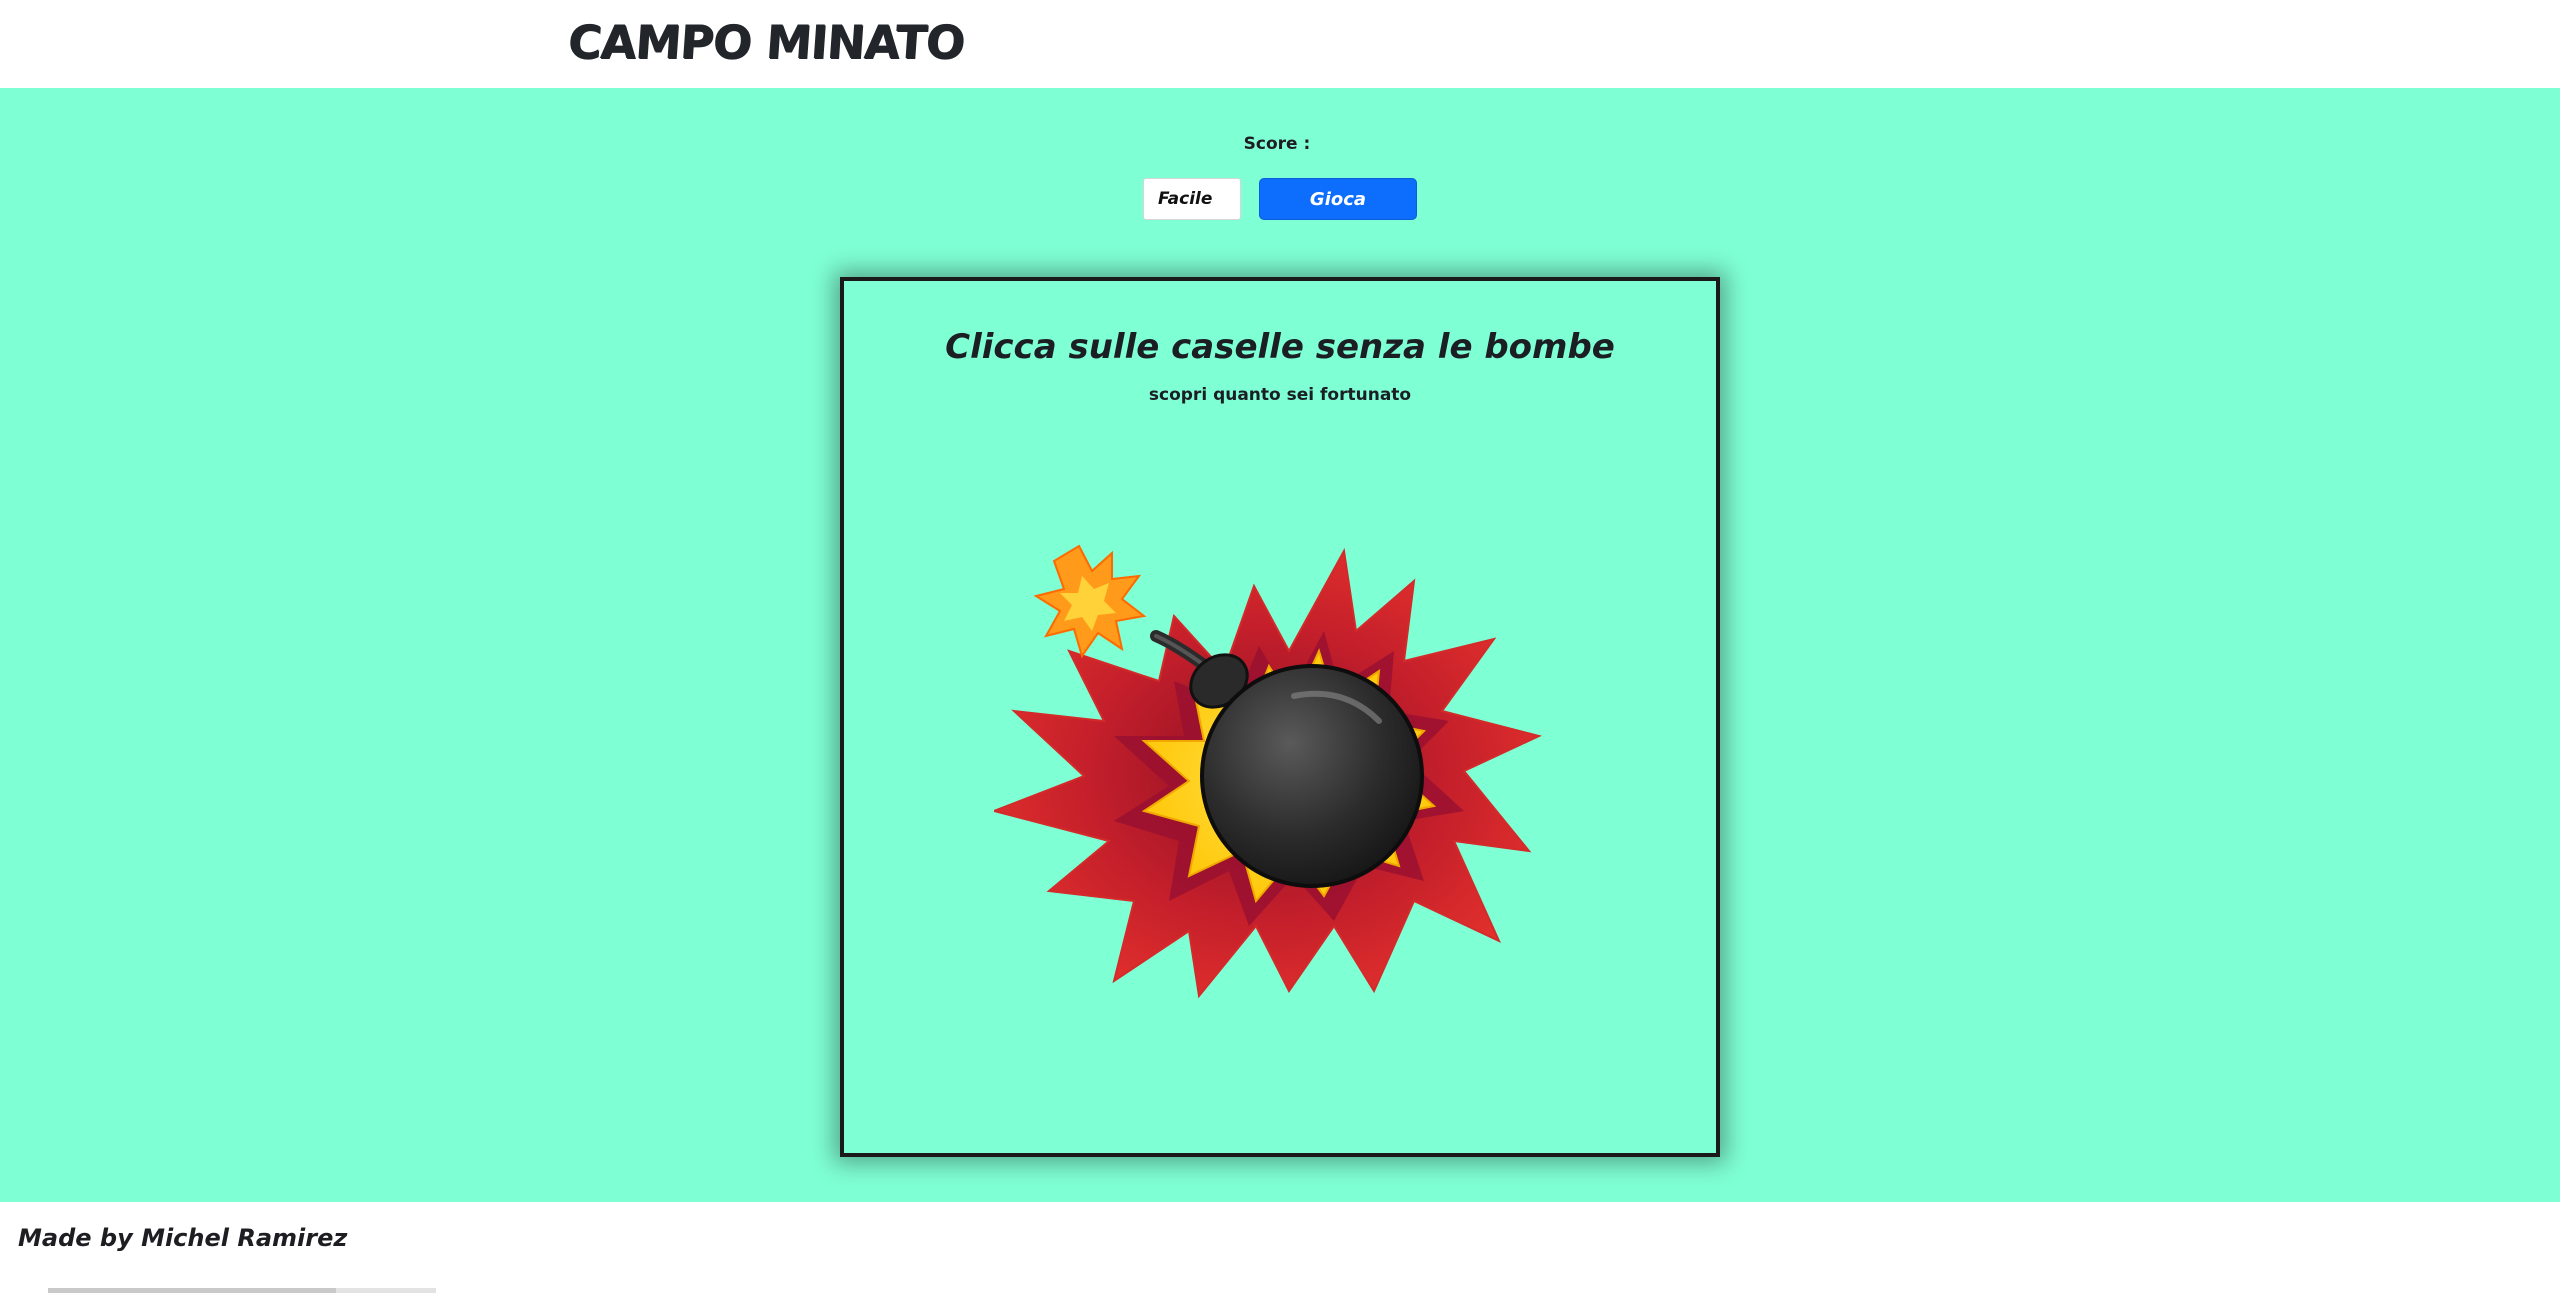 This screenshot has height=1293, width=2560. I want to click on board-title: Clicca sulle caselle senza le bombe, so click(1280, 347).